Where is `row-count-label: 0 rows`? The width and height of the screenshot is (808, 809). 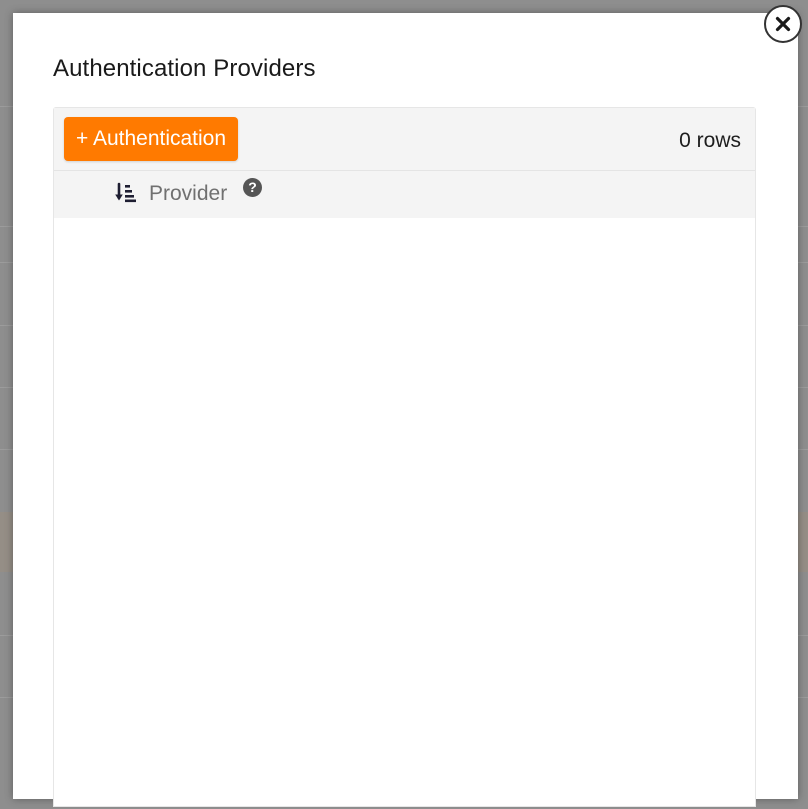 row-count-label: 0 rows is located at coordinates (710, 140).